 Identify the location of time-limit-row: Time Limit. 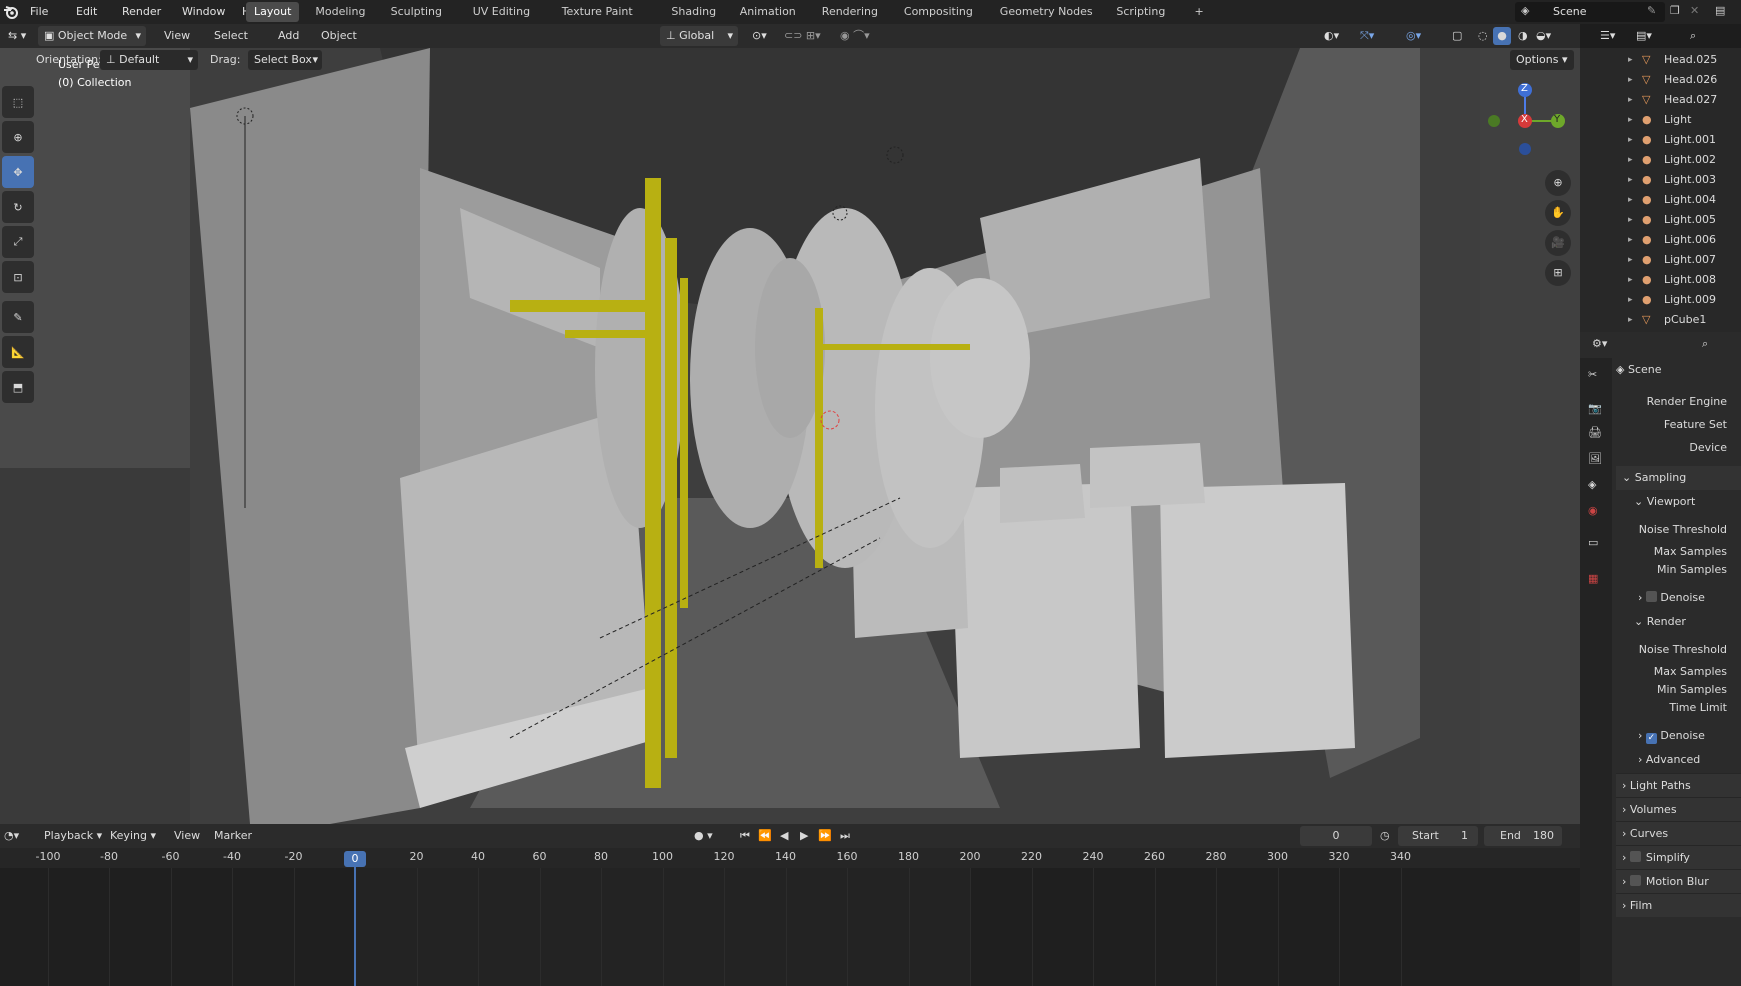
(1678, 708).